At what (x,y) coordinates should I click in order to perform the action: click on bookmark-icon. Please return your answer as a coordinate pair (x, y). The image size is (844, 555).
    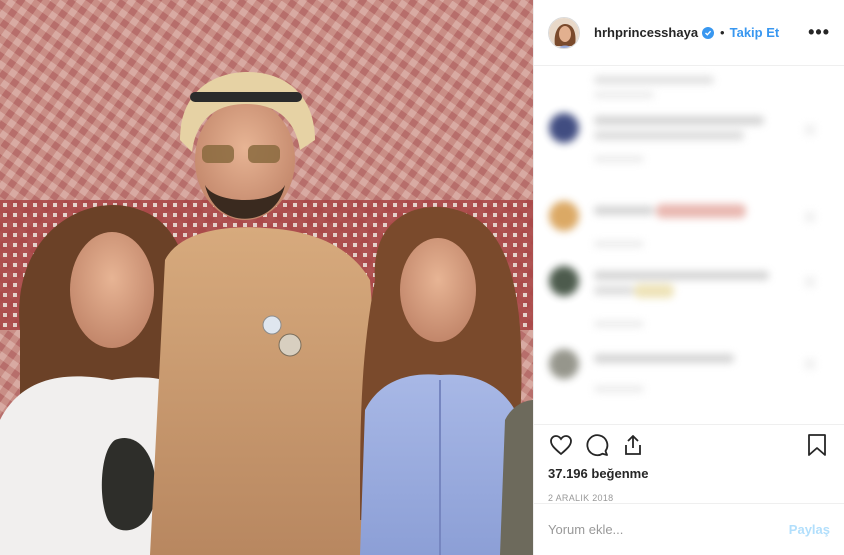
    Looking at the image, I should click on (817, 445).